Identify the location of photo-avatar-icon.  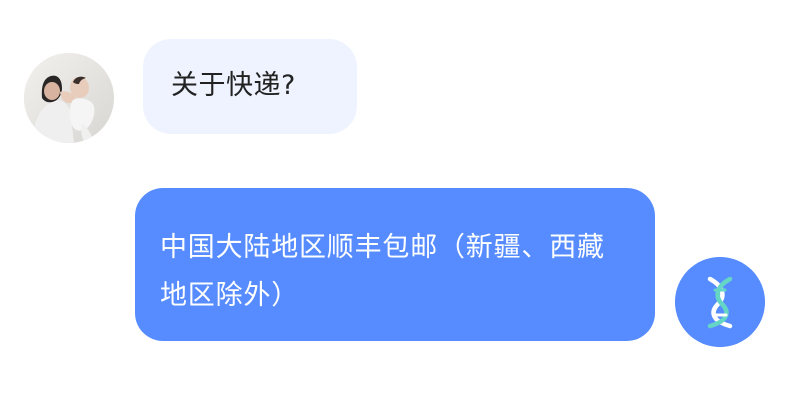
(69, 98).